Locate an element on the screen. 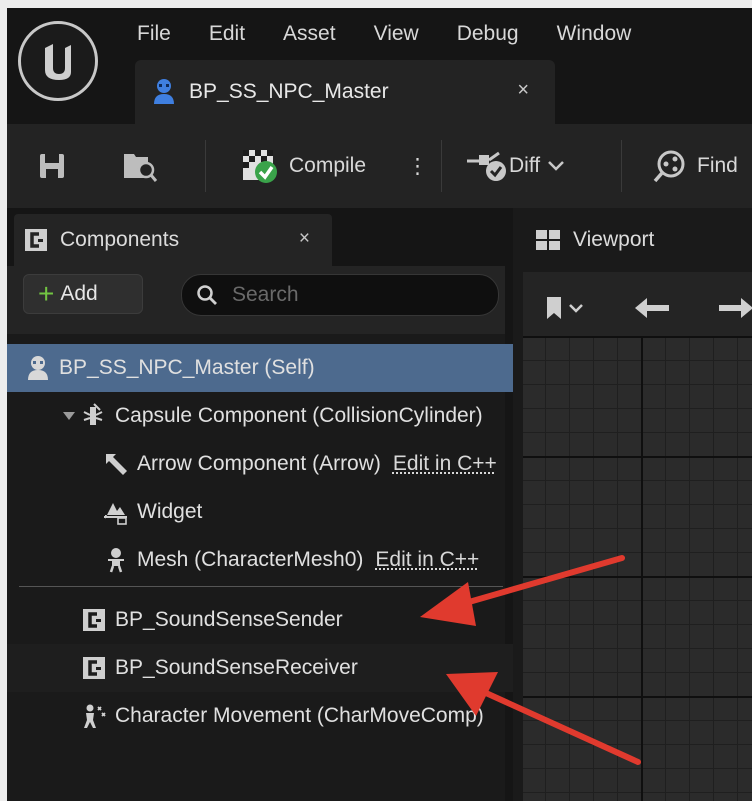 This screenshot has height=801, width=752. components-tabstrip: Components × is located at coordinates (256, 237).